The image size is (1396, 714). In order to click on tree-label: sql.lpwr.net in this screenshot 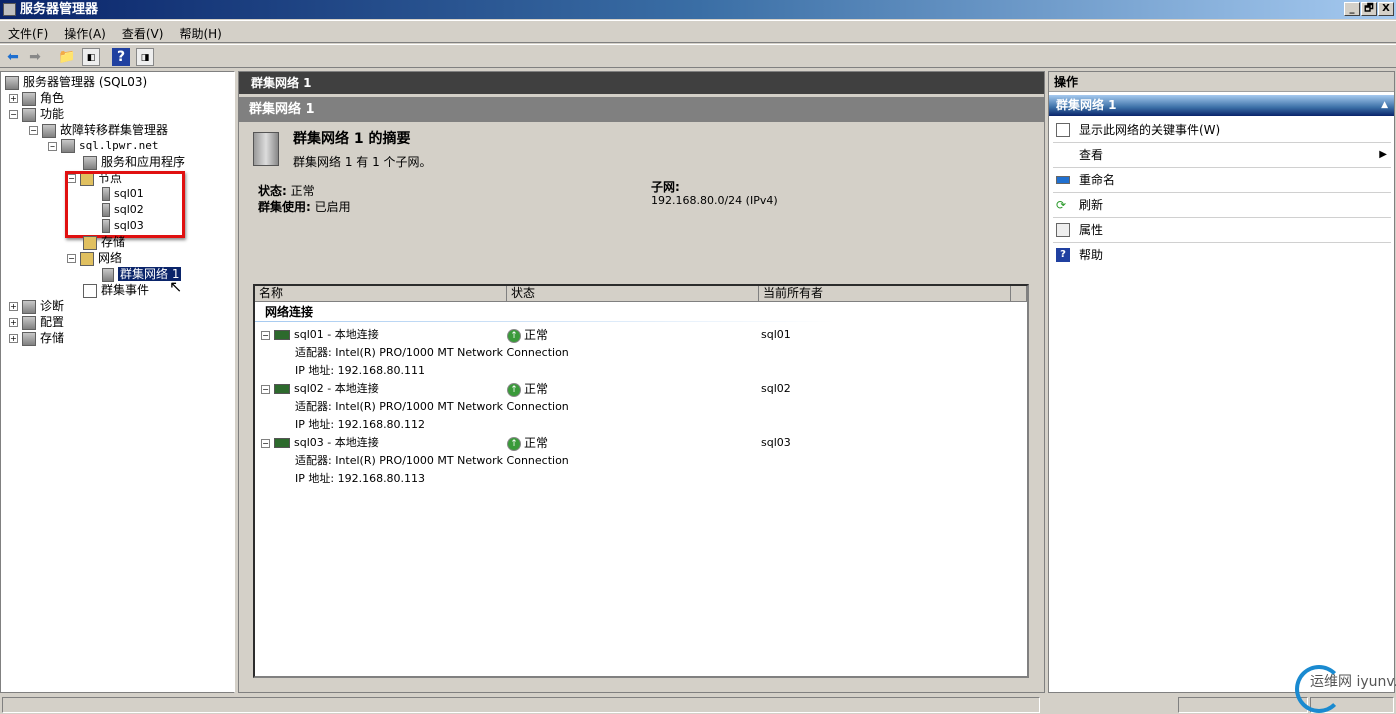, I will do `click(119, 145)`.